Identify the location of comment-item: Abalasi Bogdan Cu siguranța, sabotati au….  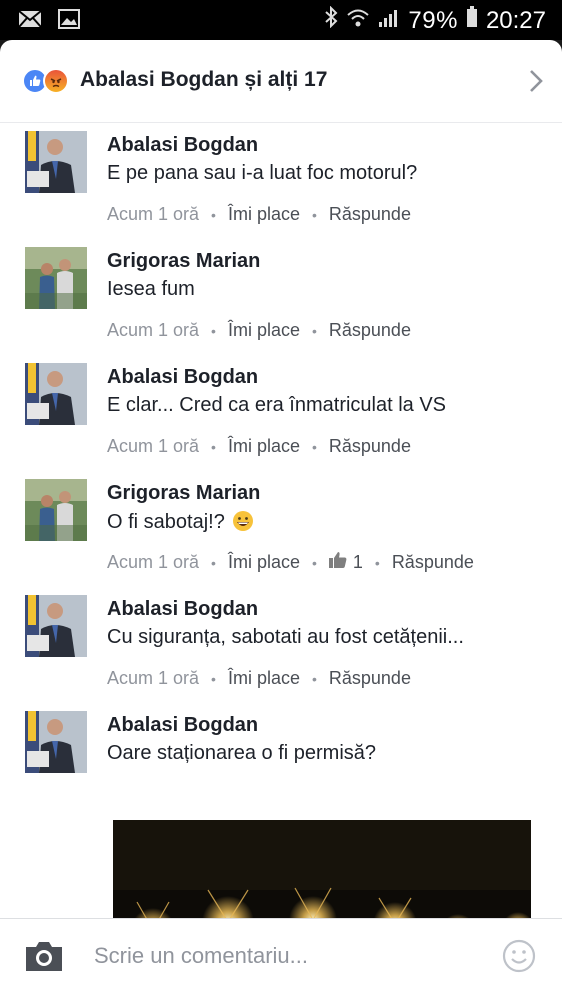
(281, 650).